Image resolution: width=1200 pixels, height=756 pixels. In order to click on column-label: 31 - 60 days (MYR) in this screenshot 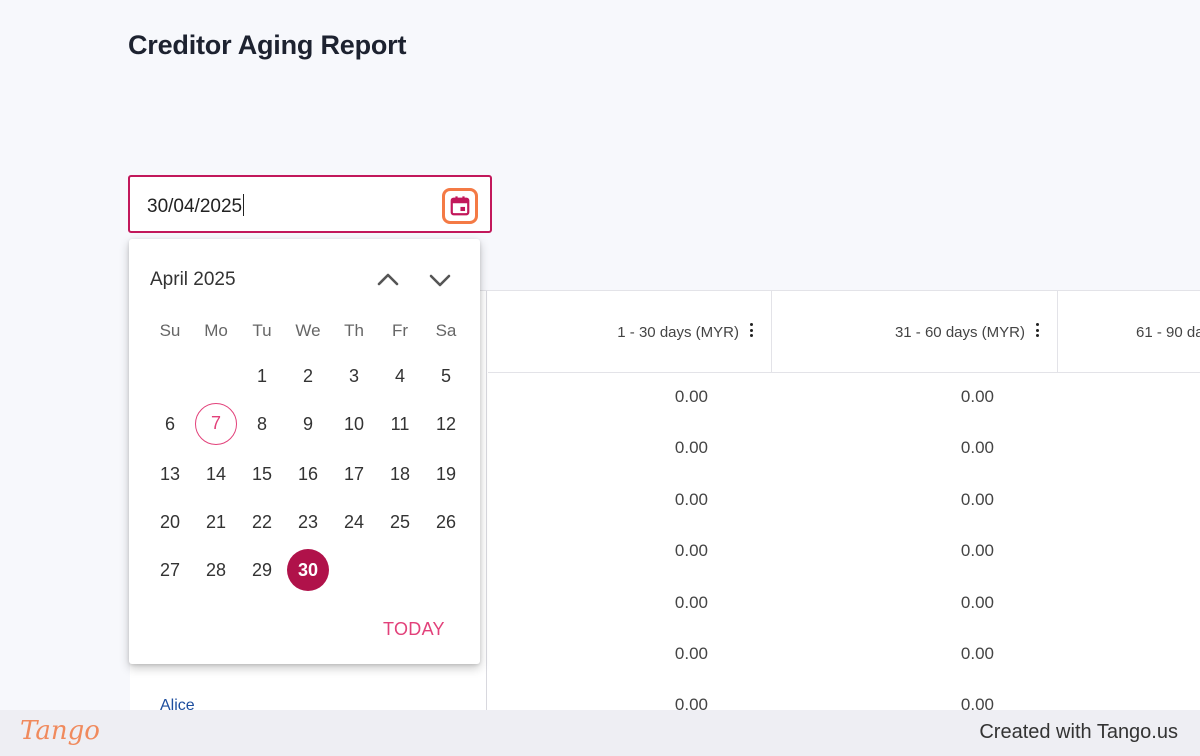, I will do `click(959, 332)`.